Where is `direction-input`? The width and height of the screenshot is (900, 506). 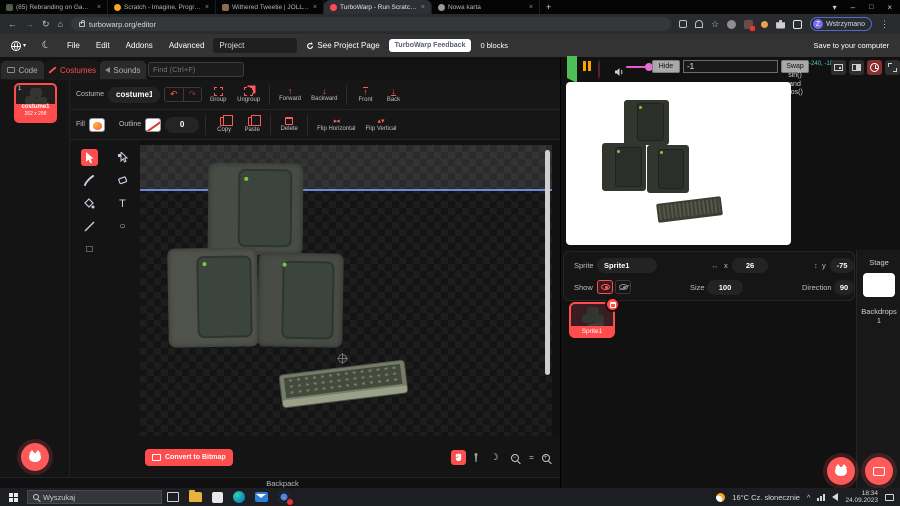 direction-input is located at coordinates (844, 287).